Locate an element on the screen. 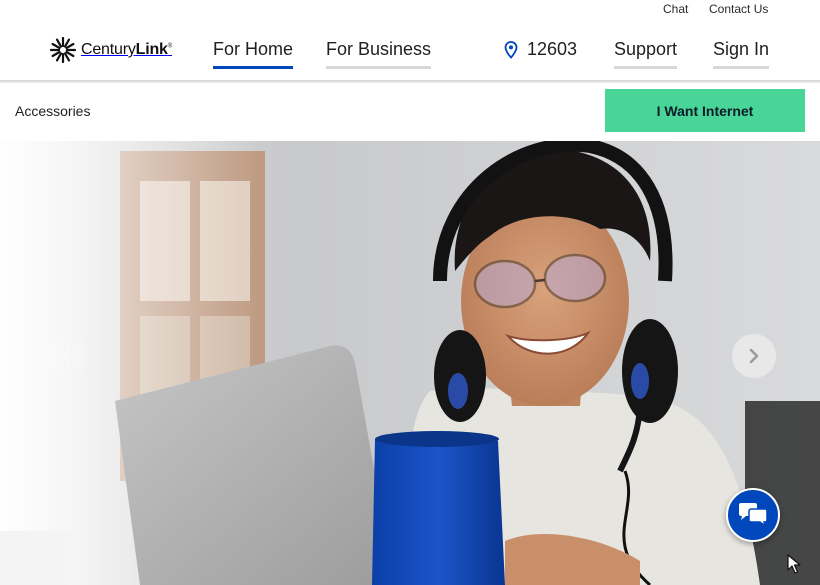  brand-name-light: Century is located at coordinates (108, 49).